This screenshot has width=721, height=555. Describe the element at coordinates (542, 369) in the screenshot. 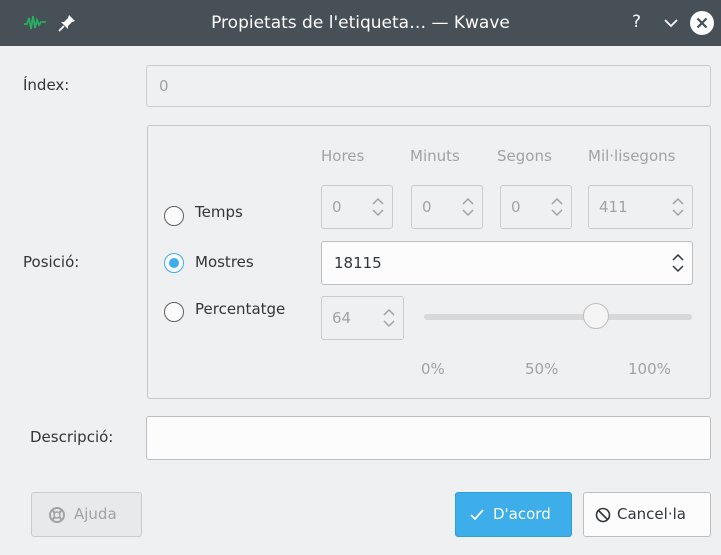

I see `slider-tick-50: 50%` at that location.